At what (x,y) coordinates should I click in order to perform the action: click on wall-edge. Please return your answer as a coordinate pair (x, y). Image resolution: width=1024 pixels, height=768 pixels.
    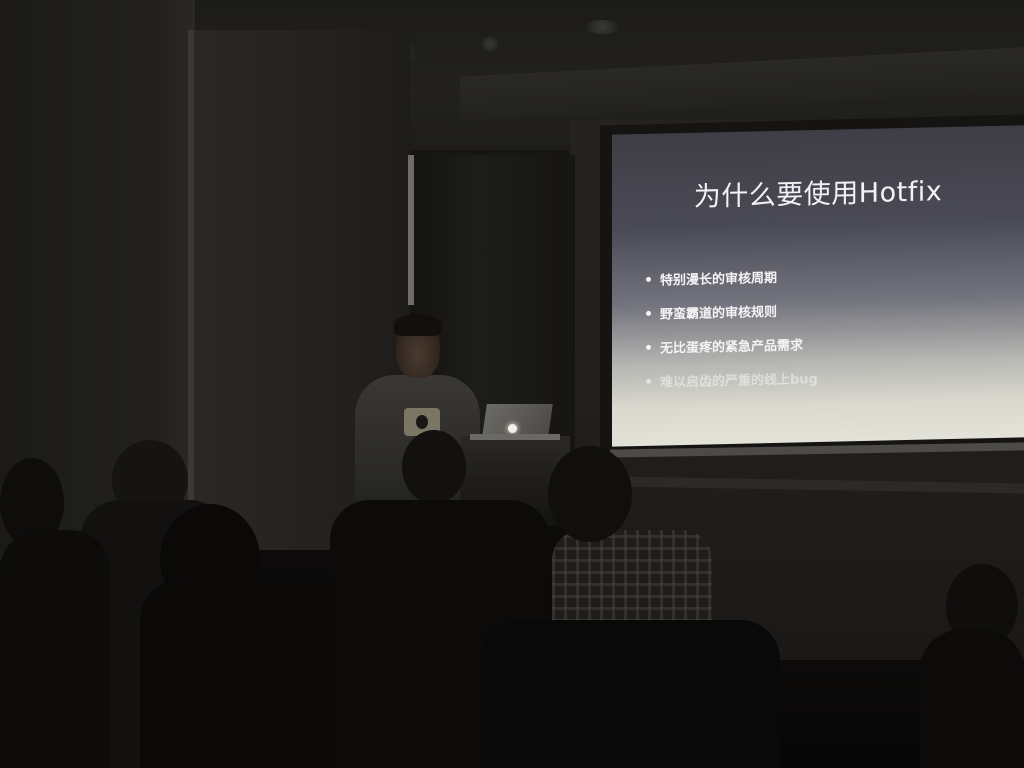
    Looking at the image, I should click on (191, 275).